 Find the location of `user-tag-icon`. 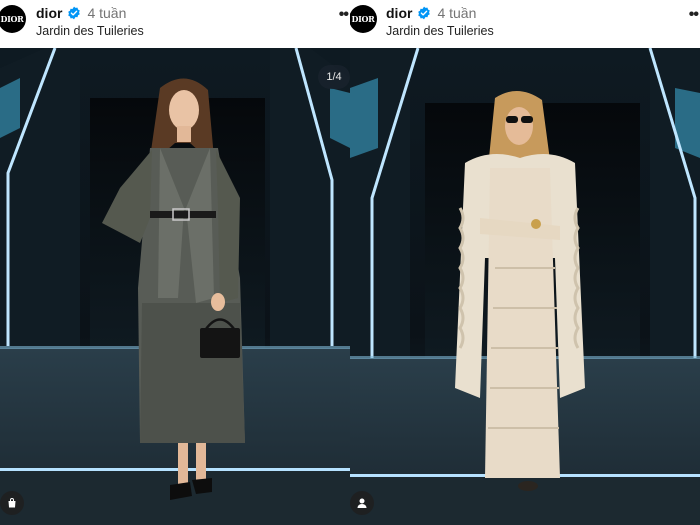

user-tag-icon is located at coordinates (362, 503).